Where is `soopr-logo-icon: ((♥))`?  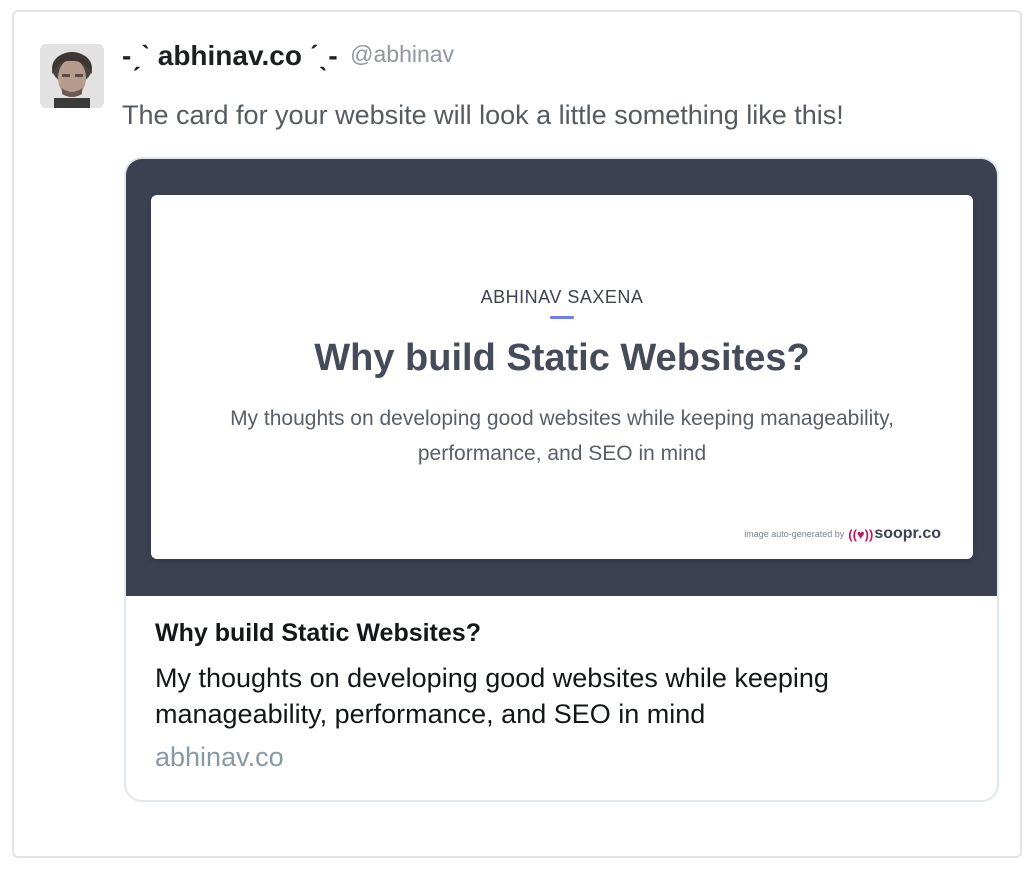
soopr-logo-icon: ((♥)) is located at coordinates (861, 534).